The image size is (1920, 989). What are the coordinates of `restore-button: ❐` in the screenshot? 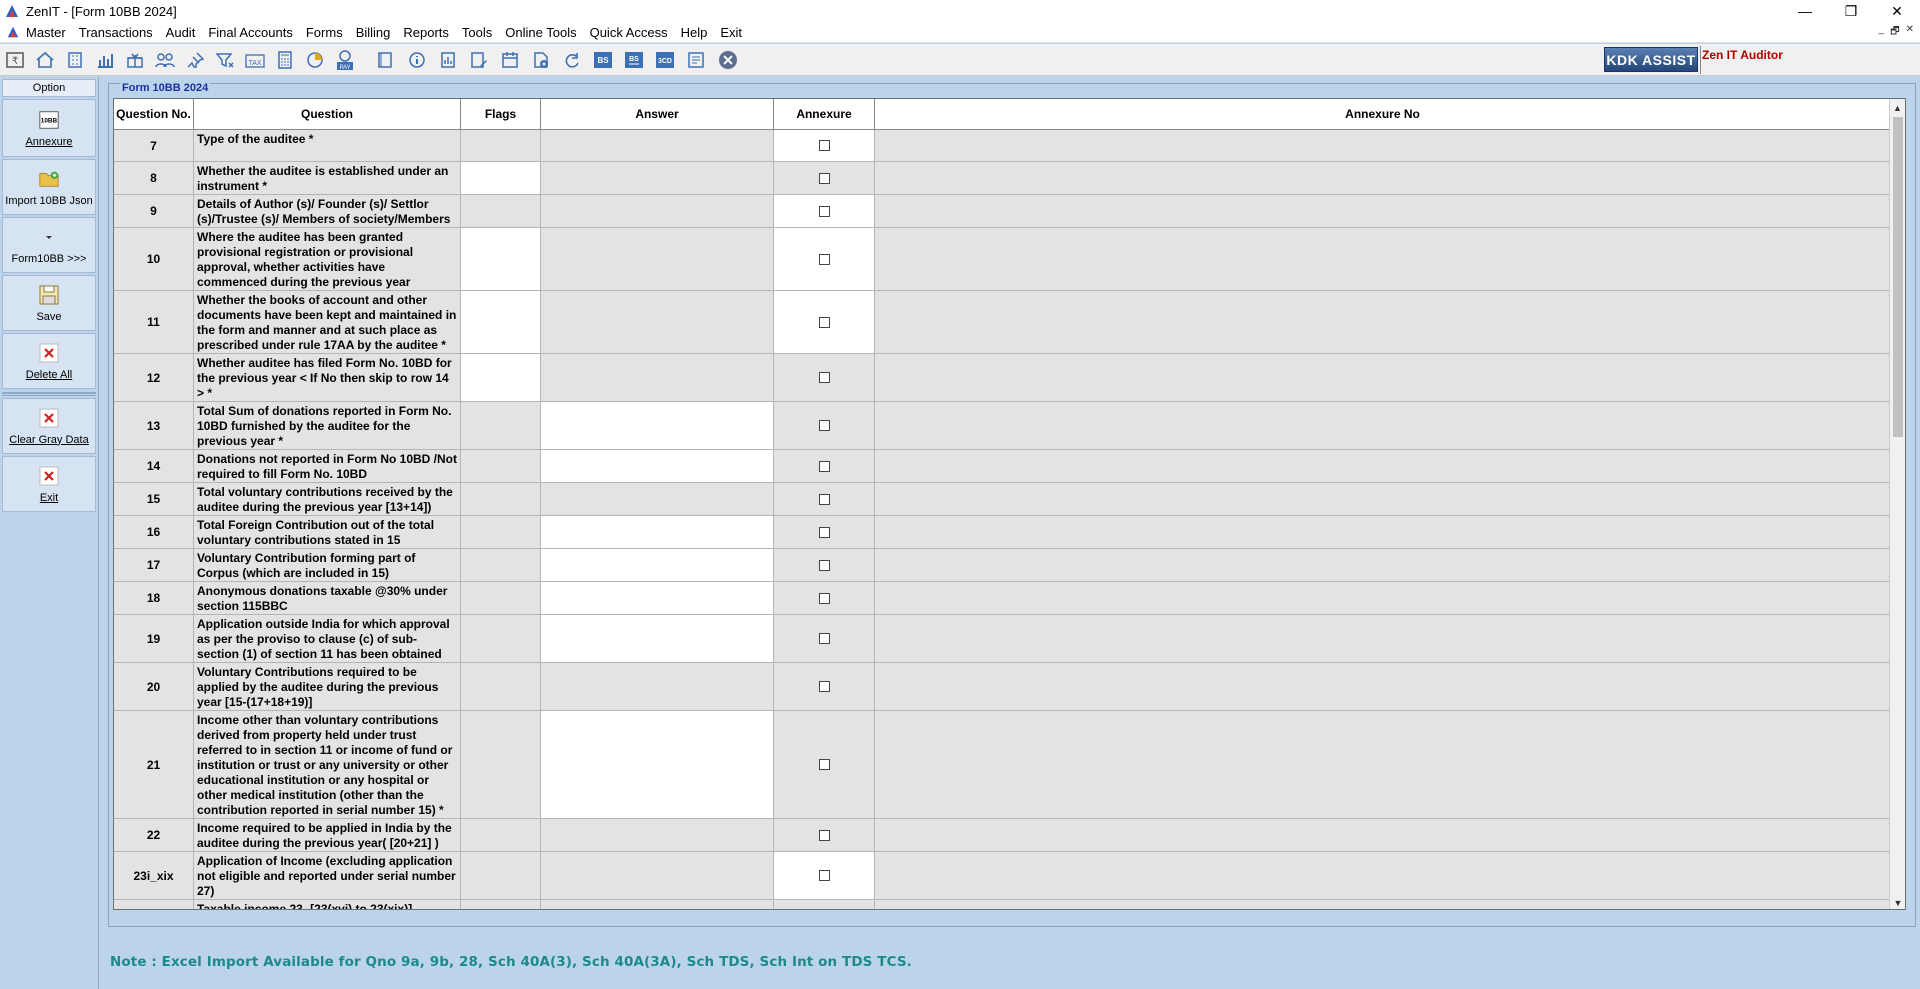 It's located at (1851, 11).